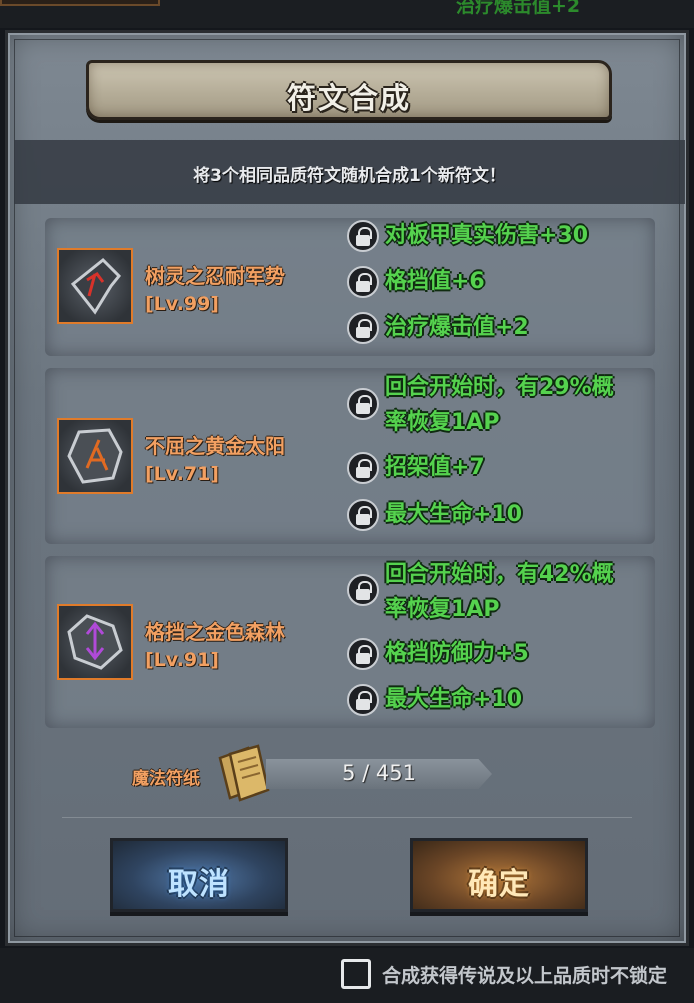  I want to click on top-bar-partial-text: 治疗爆击值+2, so click(518, 8).